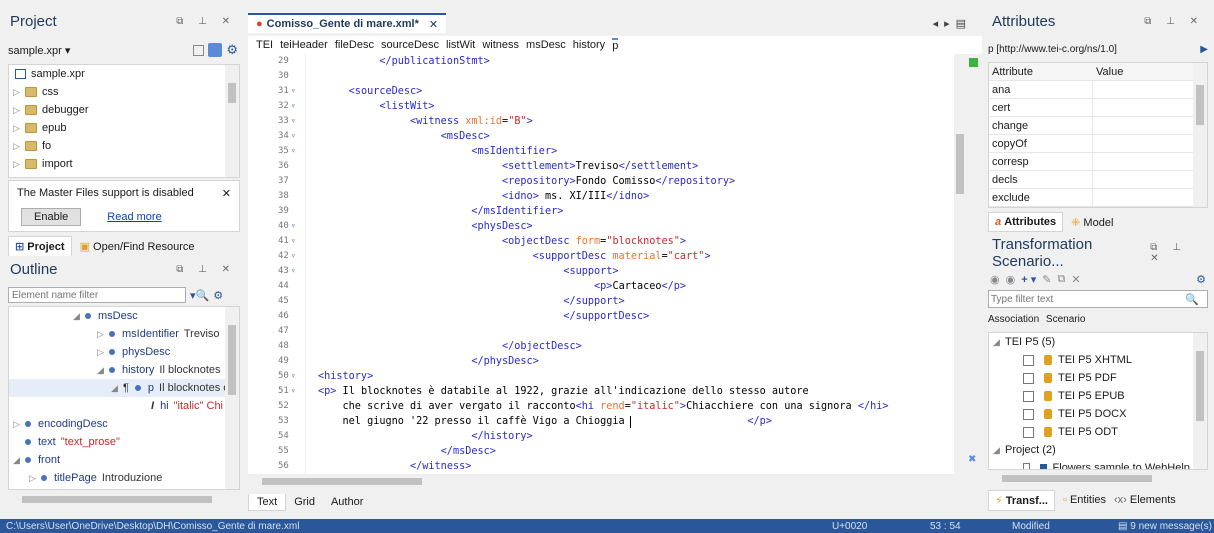 This screenshot has height=533, width=1214. I want to click on read-more-link: Read more, so click(134, 217).